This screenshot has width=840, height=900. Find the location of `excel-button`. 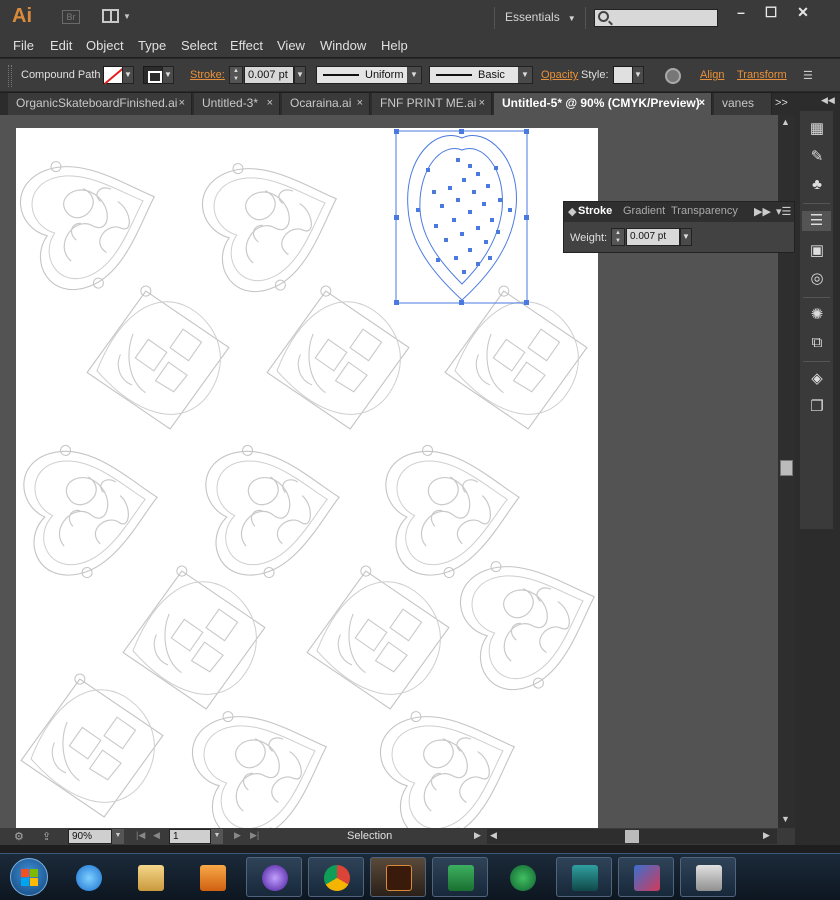

excel-button is located at coordinates (460, 877).